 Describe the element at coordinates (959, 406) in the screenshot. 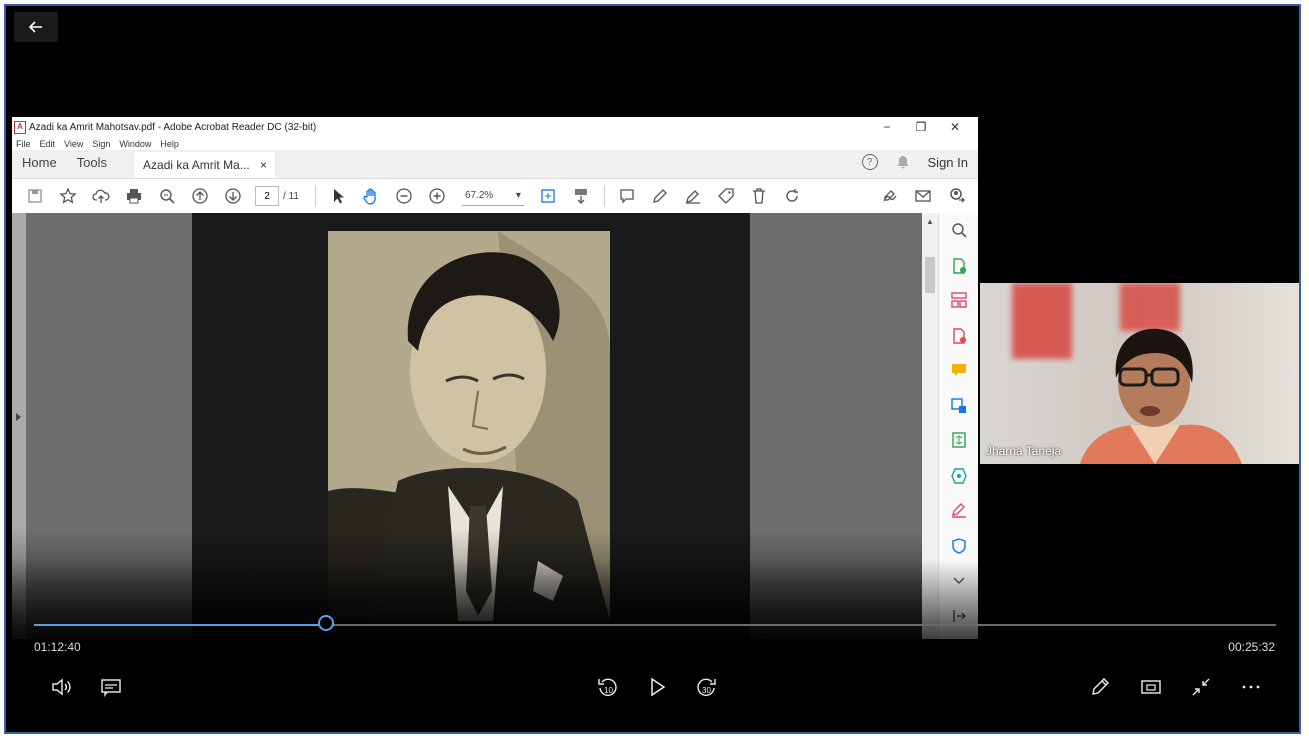

I see `combine-files-icon` at that location.